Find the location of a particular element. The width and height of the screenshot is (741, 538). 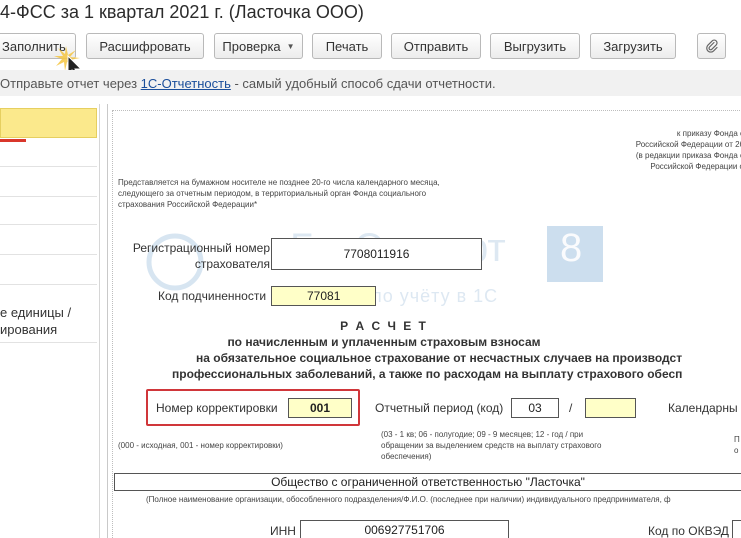

check-button: Проверка ▼ is located at coordinates (258, 46).